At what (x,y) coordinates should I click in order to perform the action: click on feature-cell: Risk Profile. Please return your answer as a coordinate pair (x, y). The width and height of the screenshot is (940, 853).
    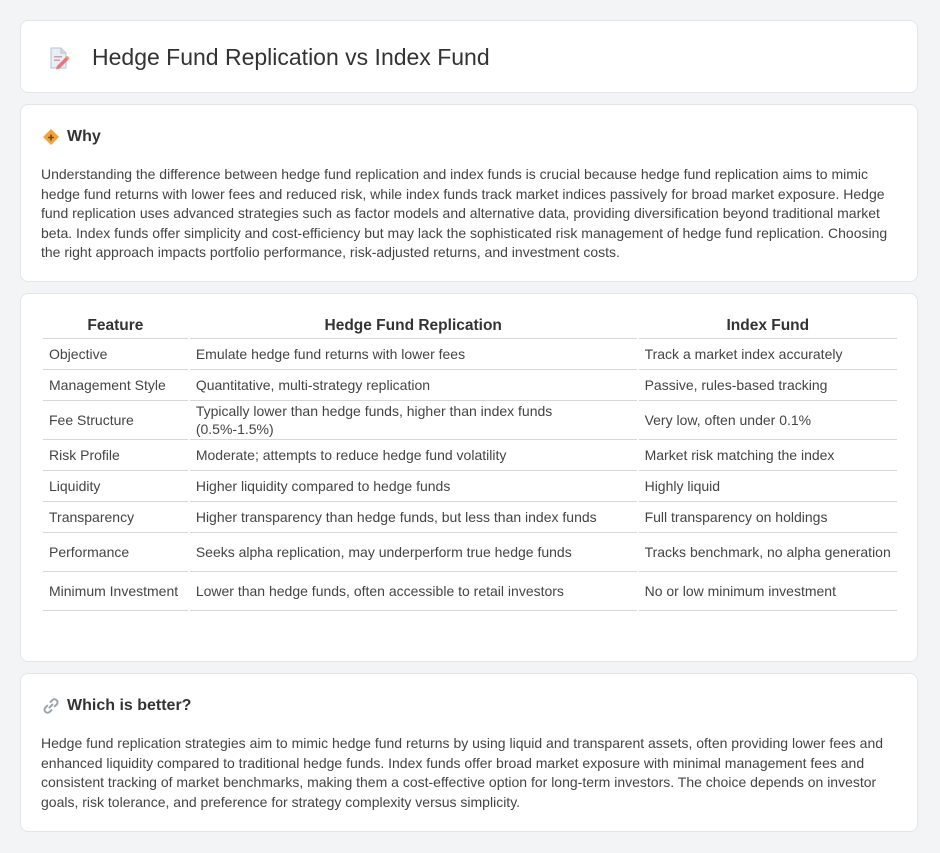
    Looking at the image, I should click on (115, 455).